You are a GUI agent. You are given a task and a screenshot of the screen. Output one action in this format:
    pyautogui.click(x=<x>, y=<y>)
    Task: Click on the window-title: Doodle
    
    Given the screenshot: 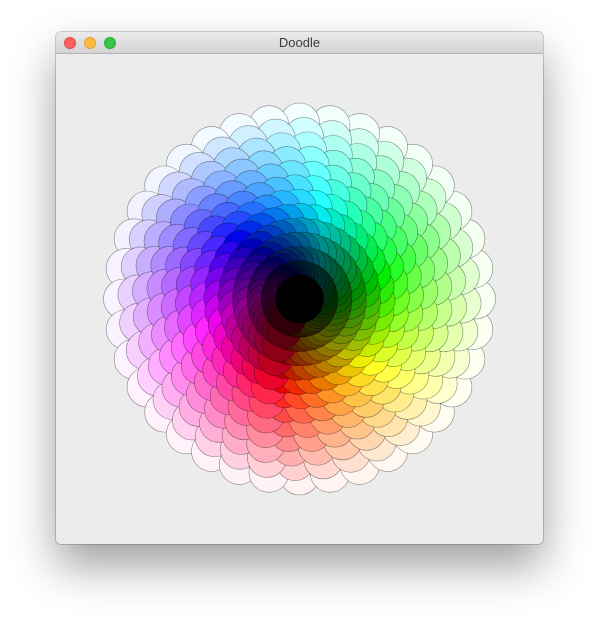 What is the action you would take?
    pyautogui.click(x=299, y=42)
    